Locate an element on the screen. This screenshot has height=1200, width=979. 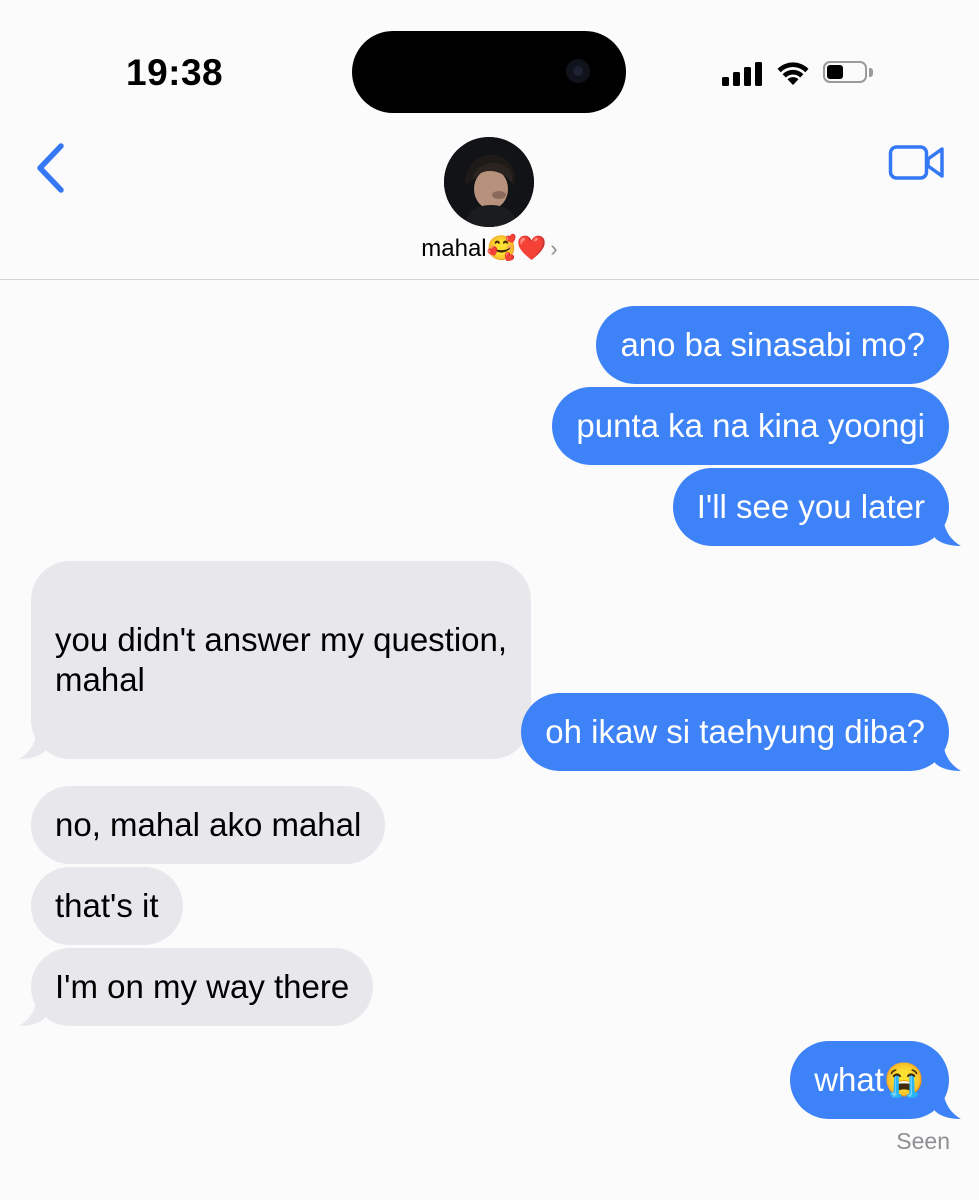
message-text: I'll see you later is located at coordinates (810, 506).